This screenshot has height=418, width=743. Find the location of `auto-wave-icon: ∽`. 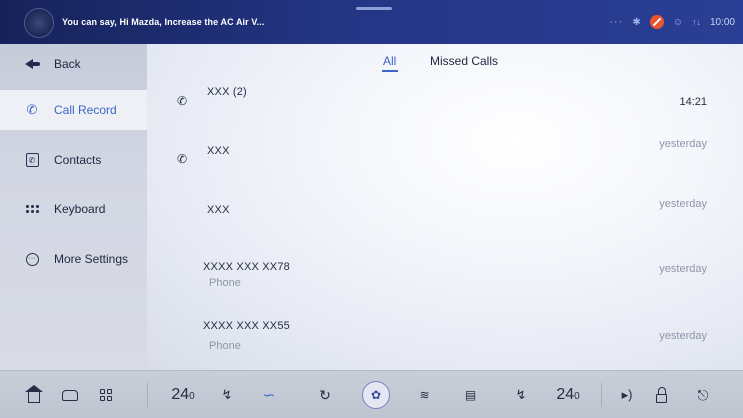

auto-wave-icon: ∽ is located at coordinates (269, 395).